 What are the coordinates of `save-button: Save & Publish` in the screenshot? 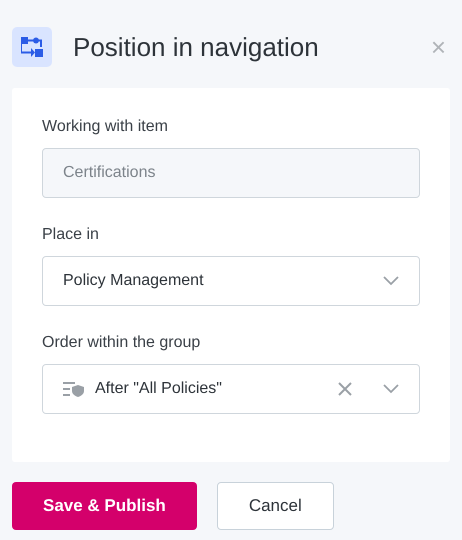 It's located at (104, 506).